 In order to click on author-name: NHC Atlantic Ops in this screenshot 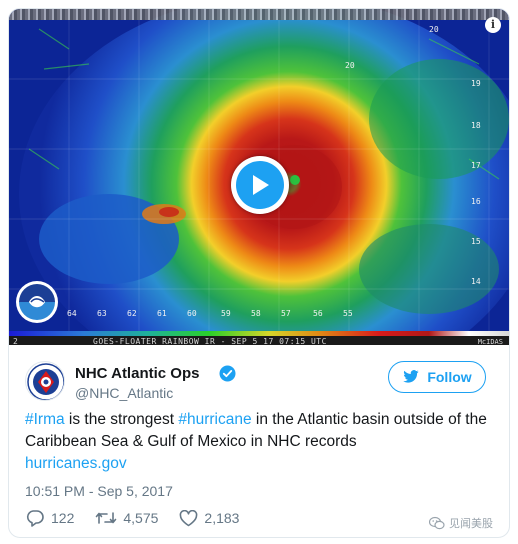, I will do `click(137, 373)`.